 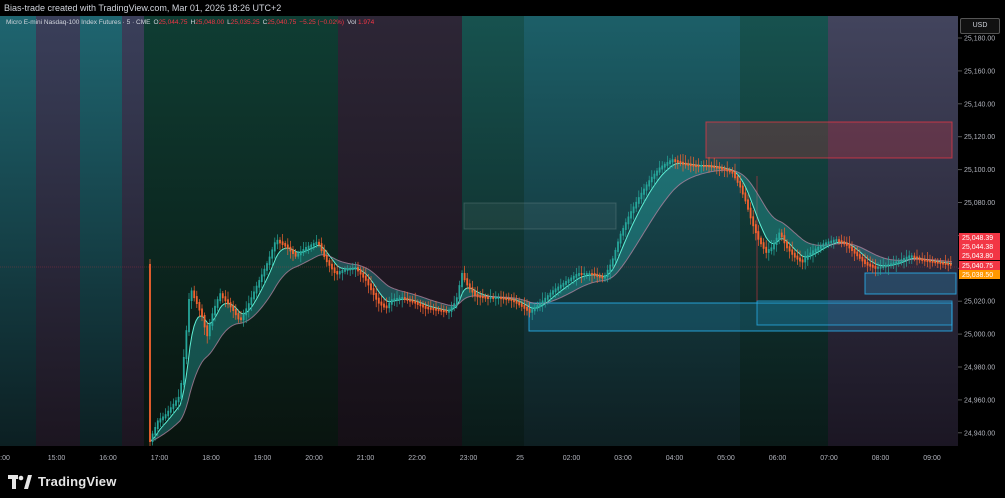 I want to click on price-tick-label: 25,000.00, so click(x=979, y=335).